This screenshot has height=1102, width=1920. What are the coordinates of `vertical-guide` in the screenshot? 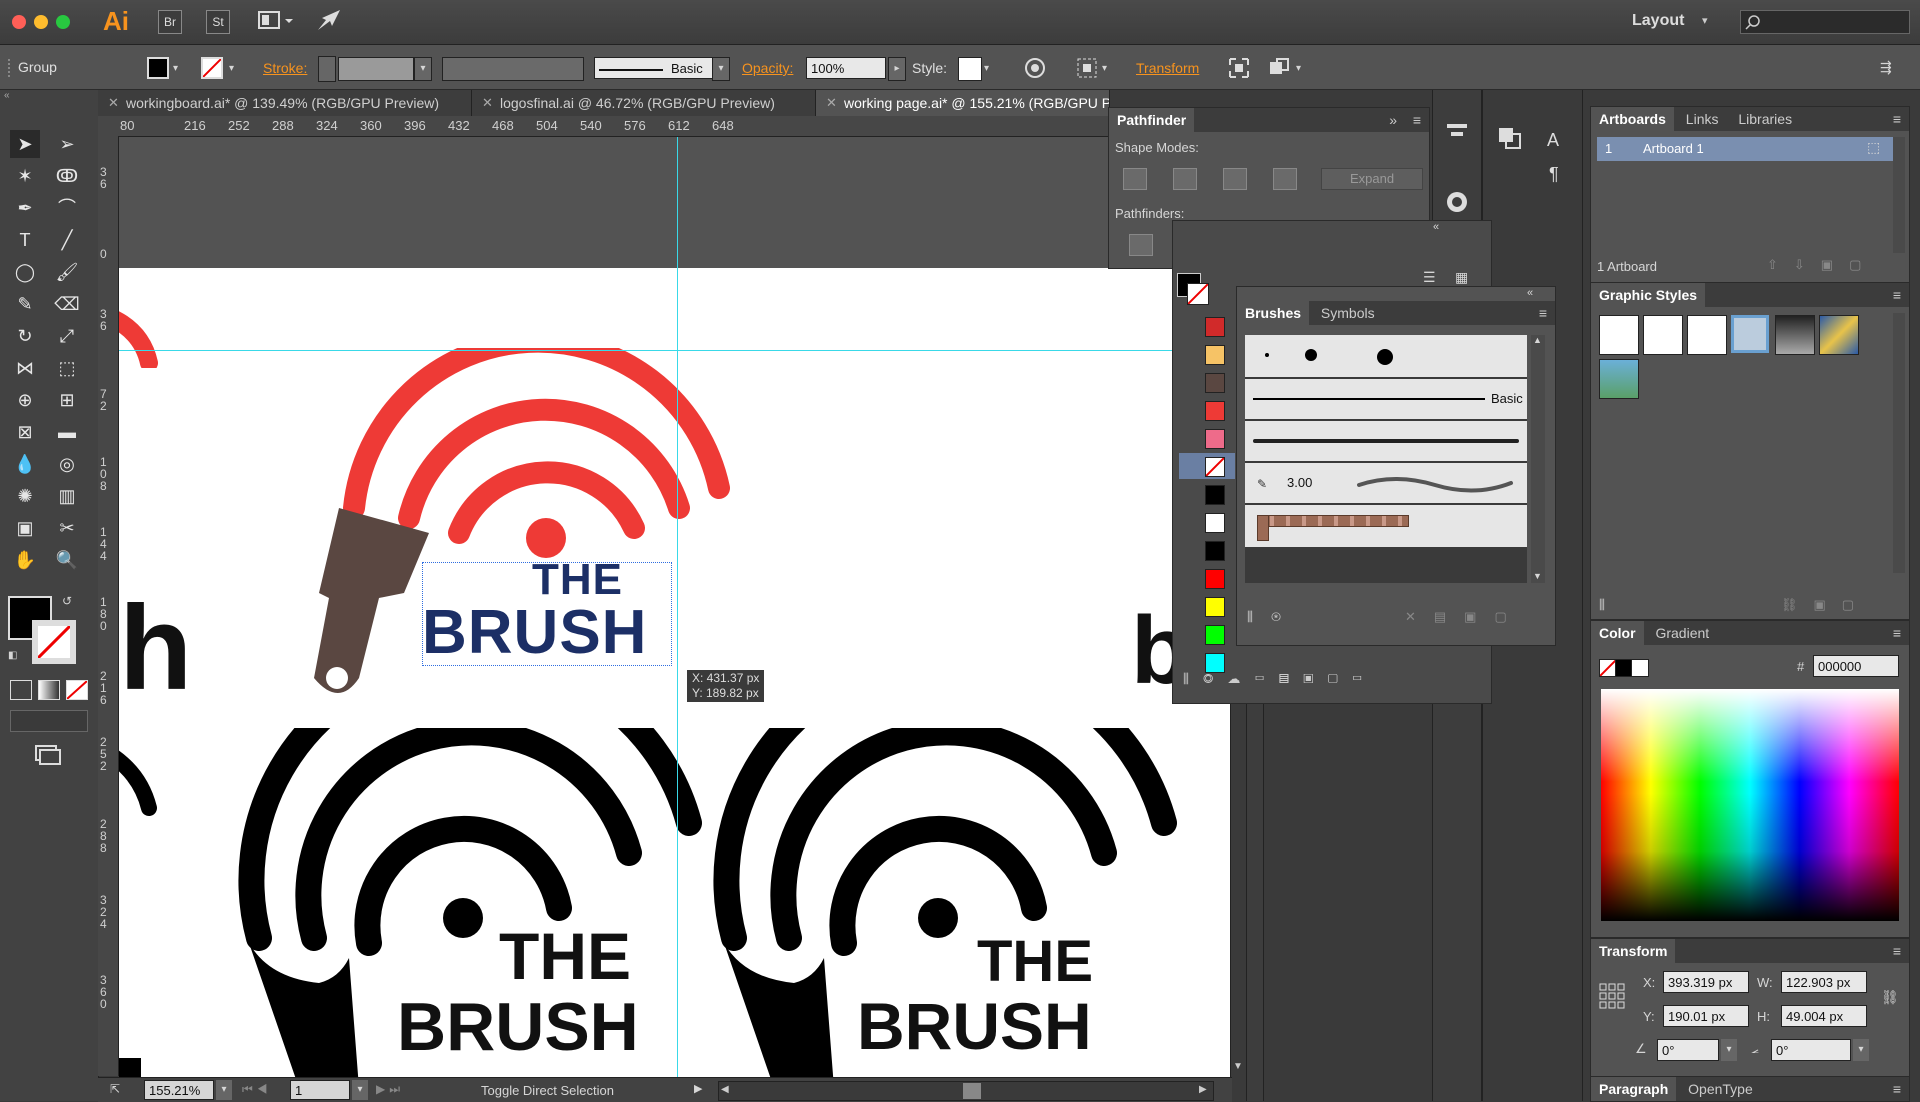 It's located at (677, 607).